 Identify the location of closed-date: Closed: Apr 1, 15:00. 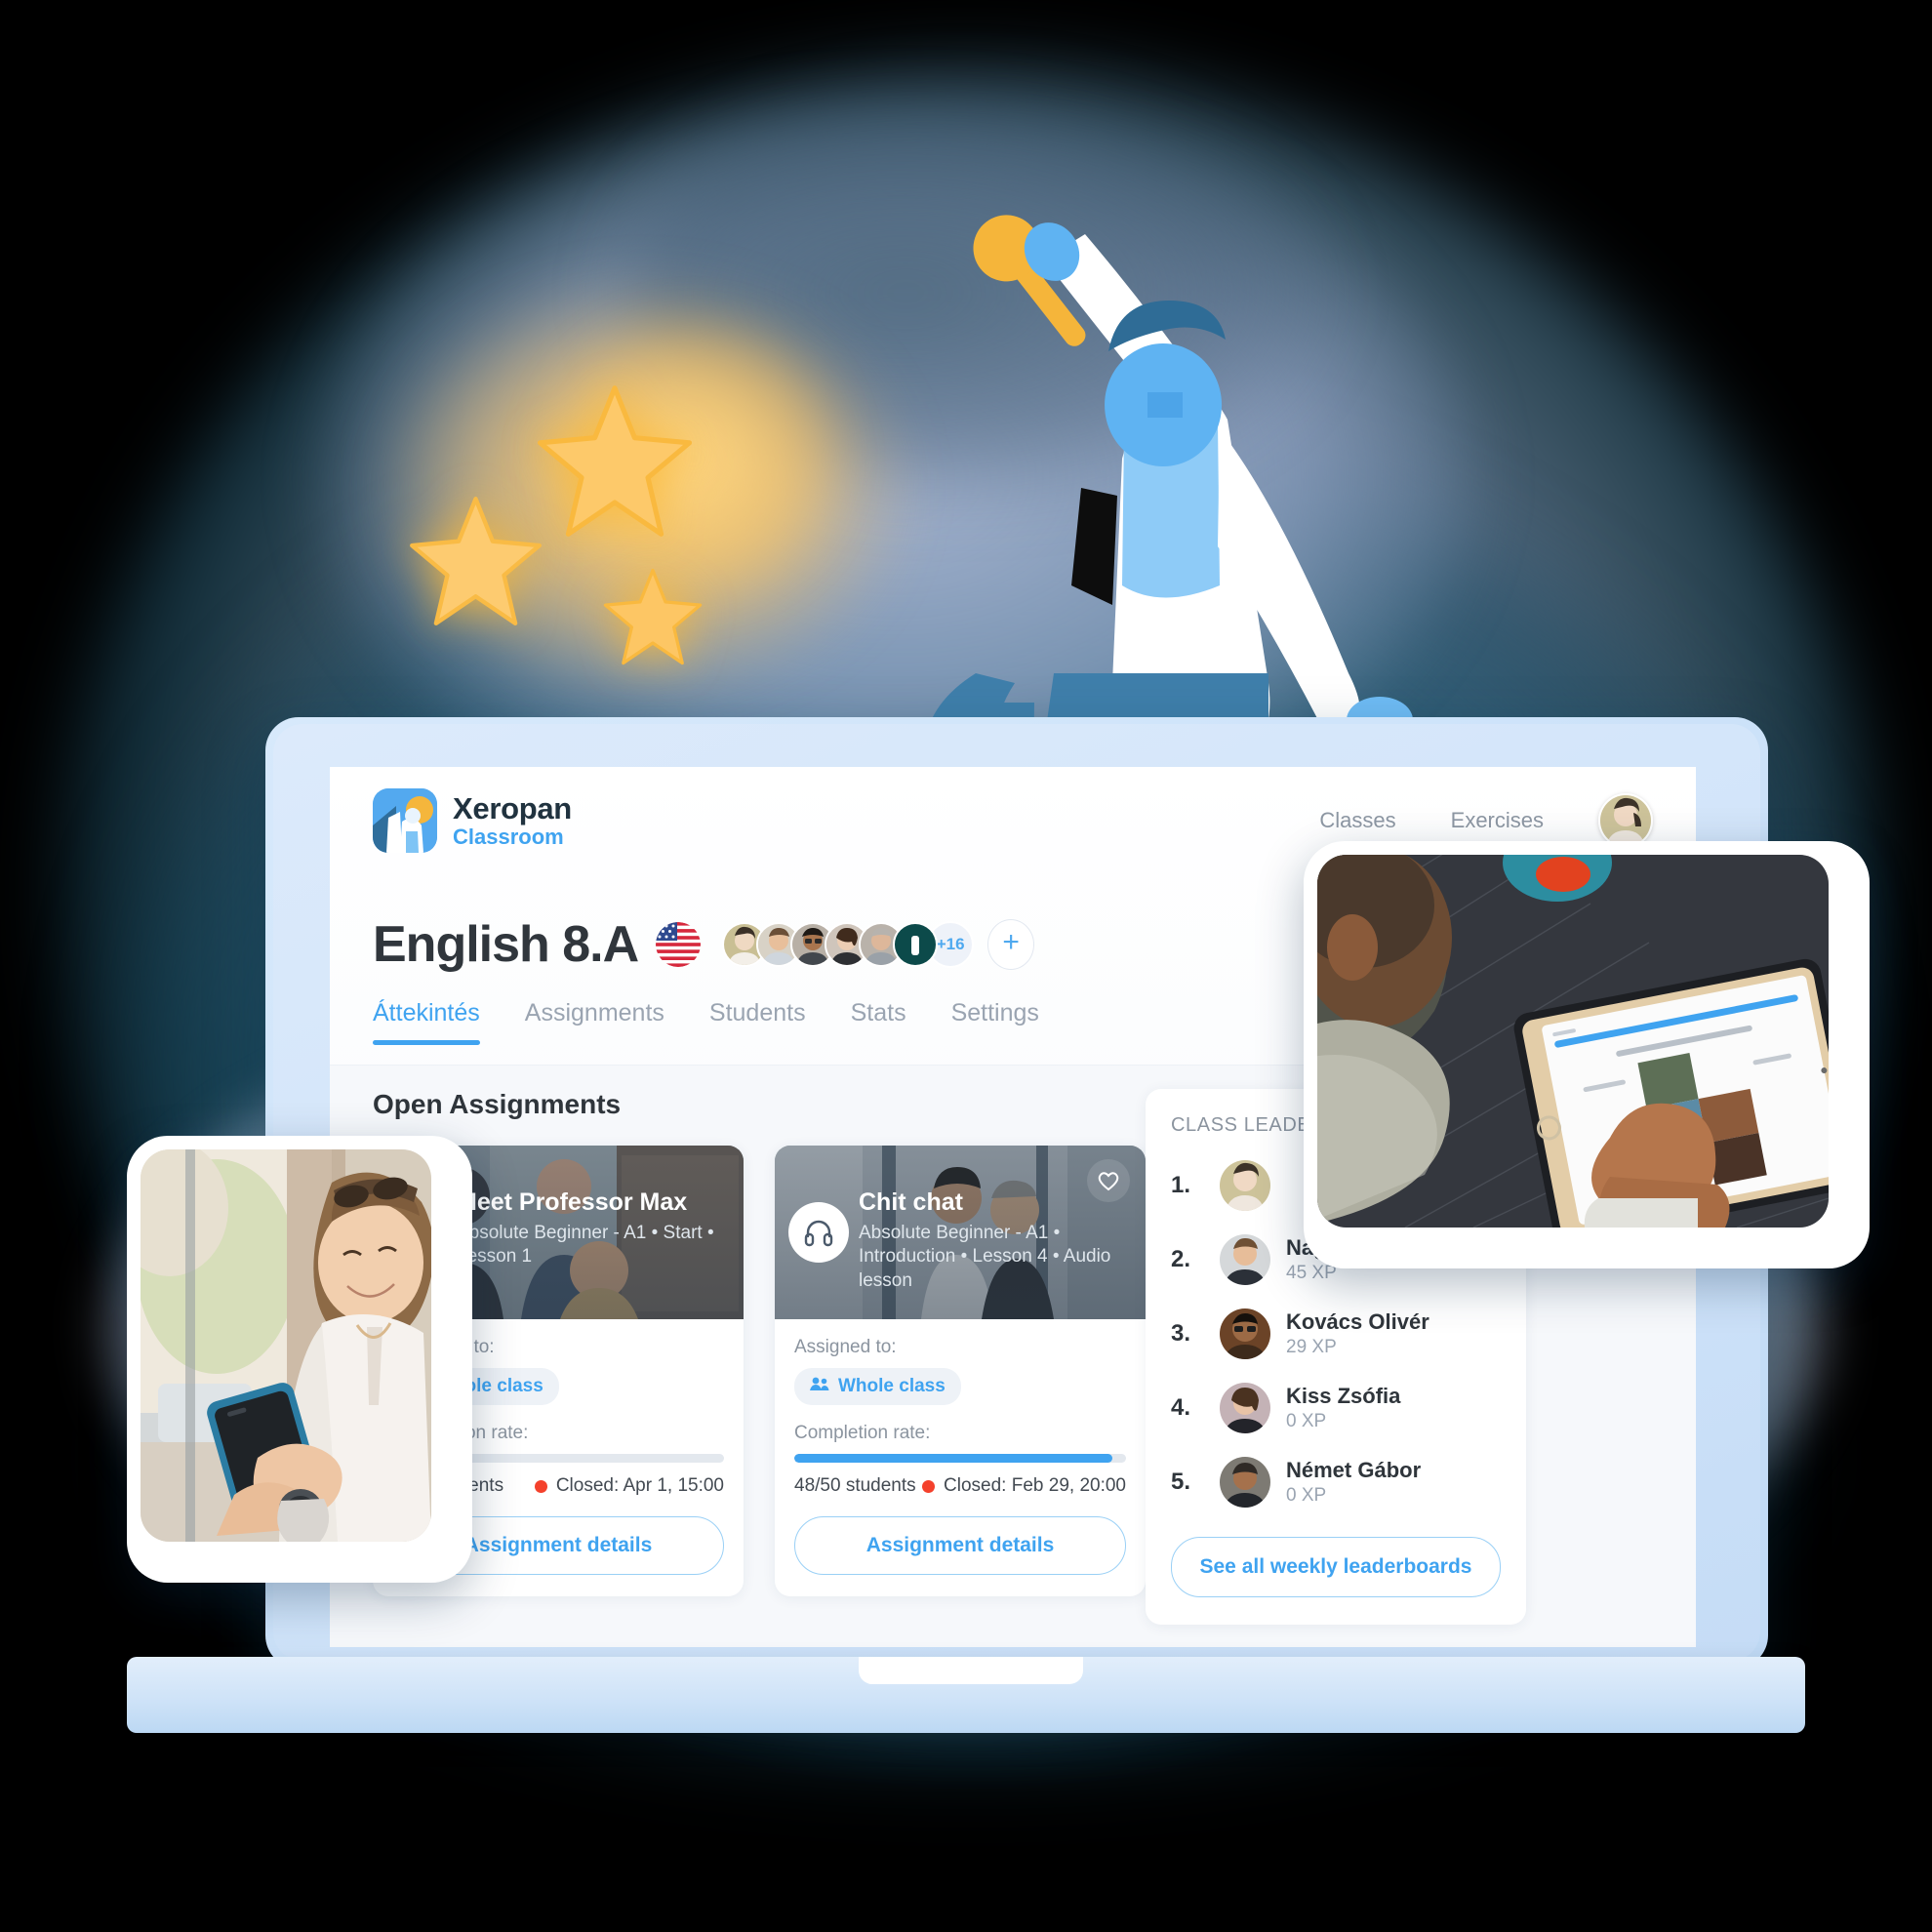
(639, 1485).